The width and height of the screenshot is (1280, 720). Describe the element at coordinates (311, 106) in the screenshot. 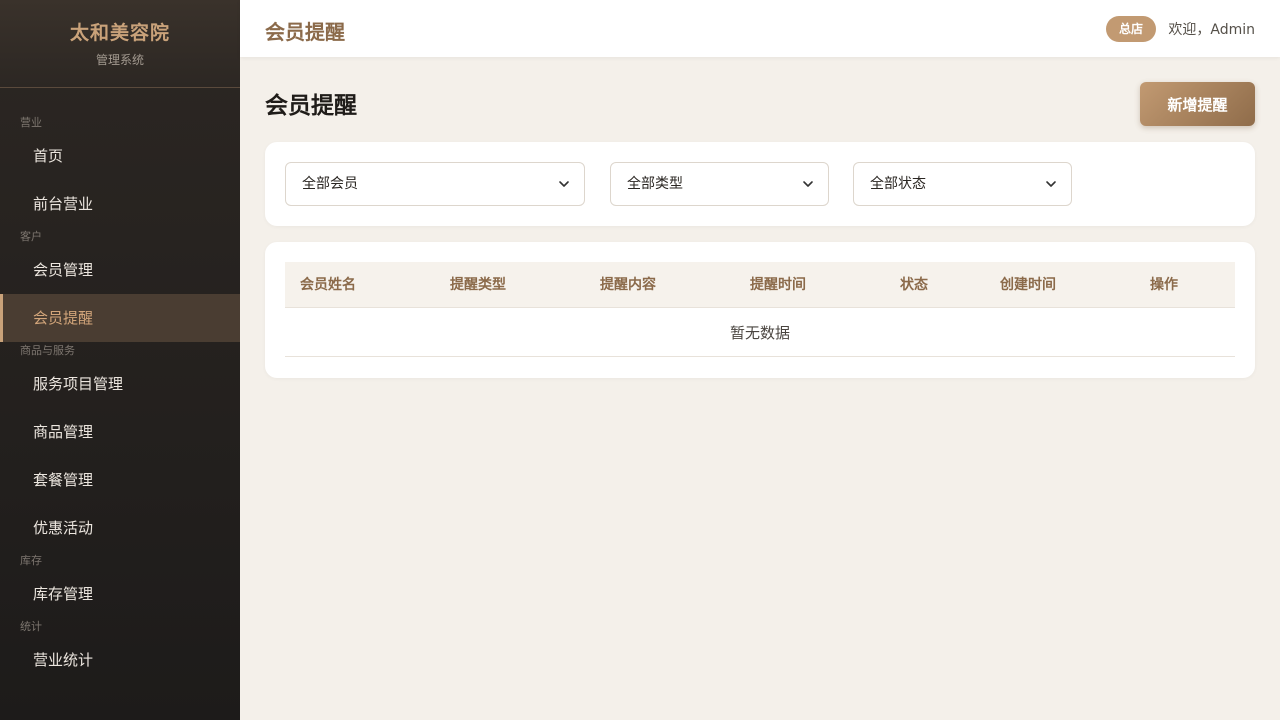

I see `page-title: 会员提醒` at that location.